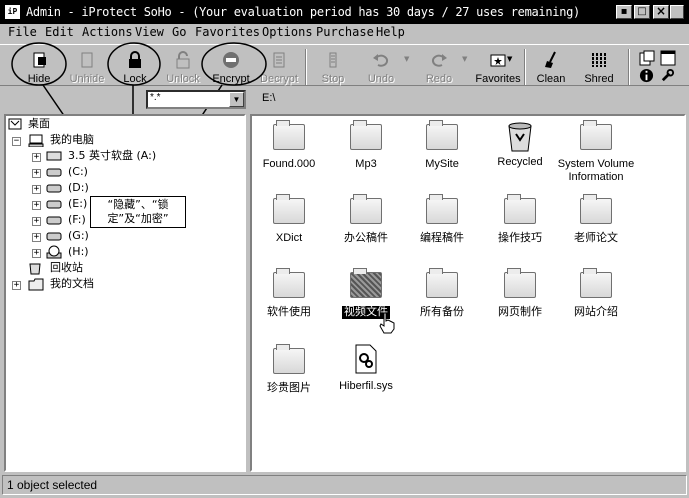 This screenshot has width=689, height=498. I want to click on desktop-icon, so click(15, 124).